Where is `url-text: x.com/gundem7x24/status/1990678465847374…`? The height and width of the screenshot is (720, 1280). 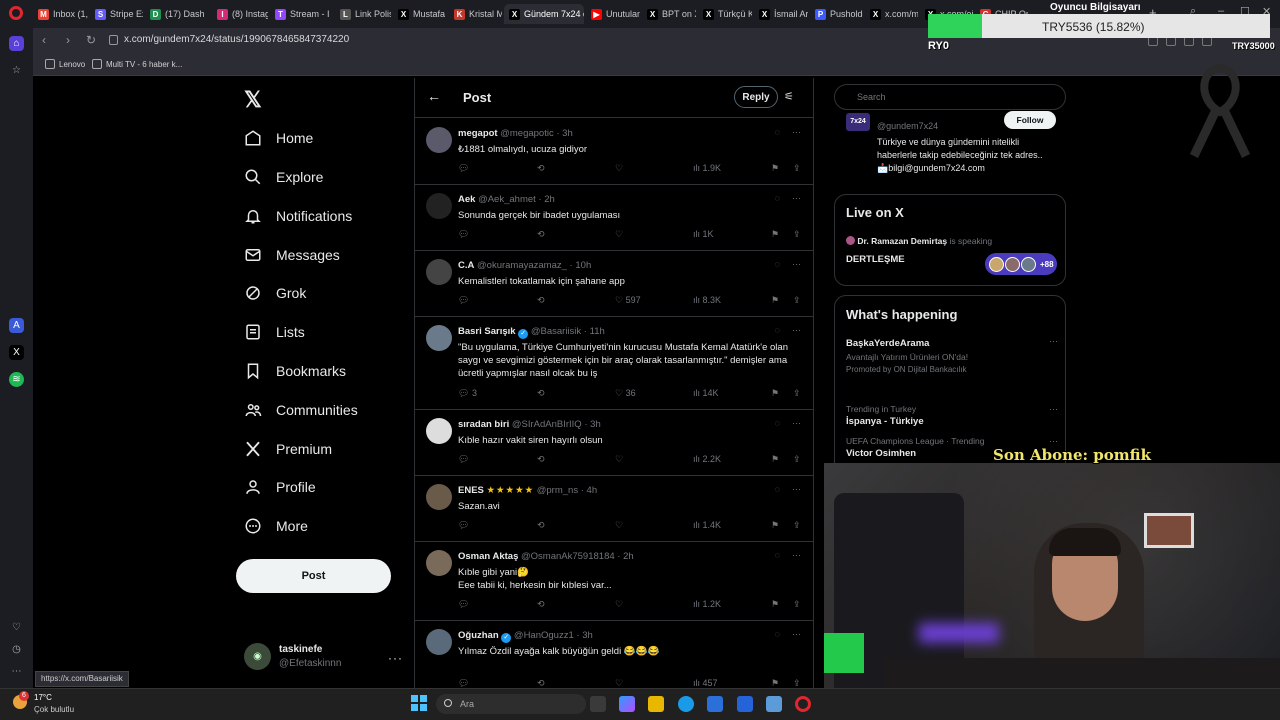 url-text: x.com/gundem7x24/status/1990678465847374… is located at coordinates (236, 39).